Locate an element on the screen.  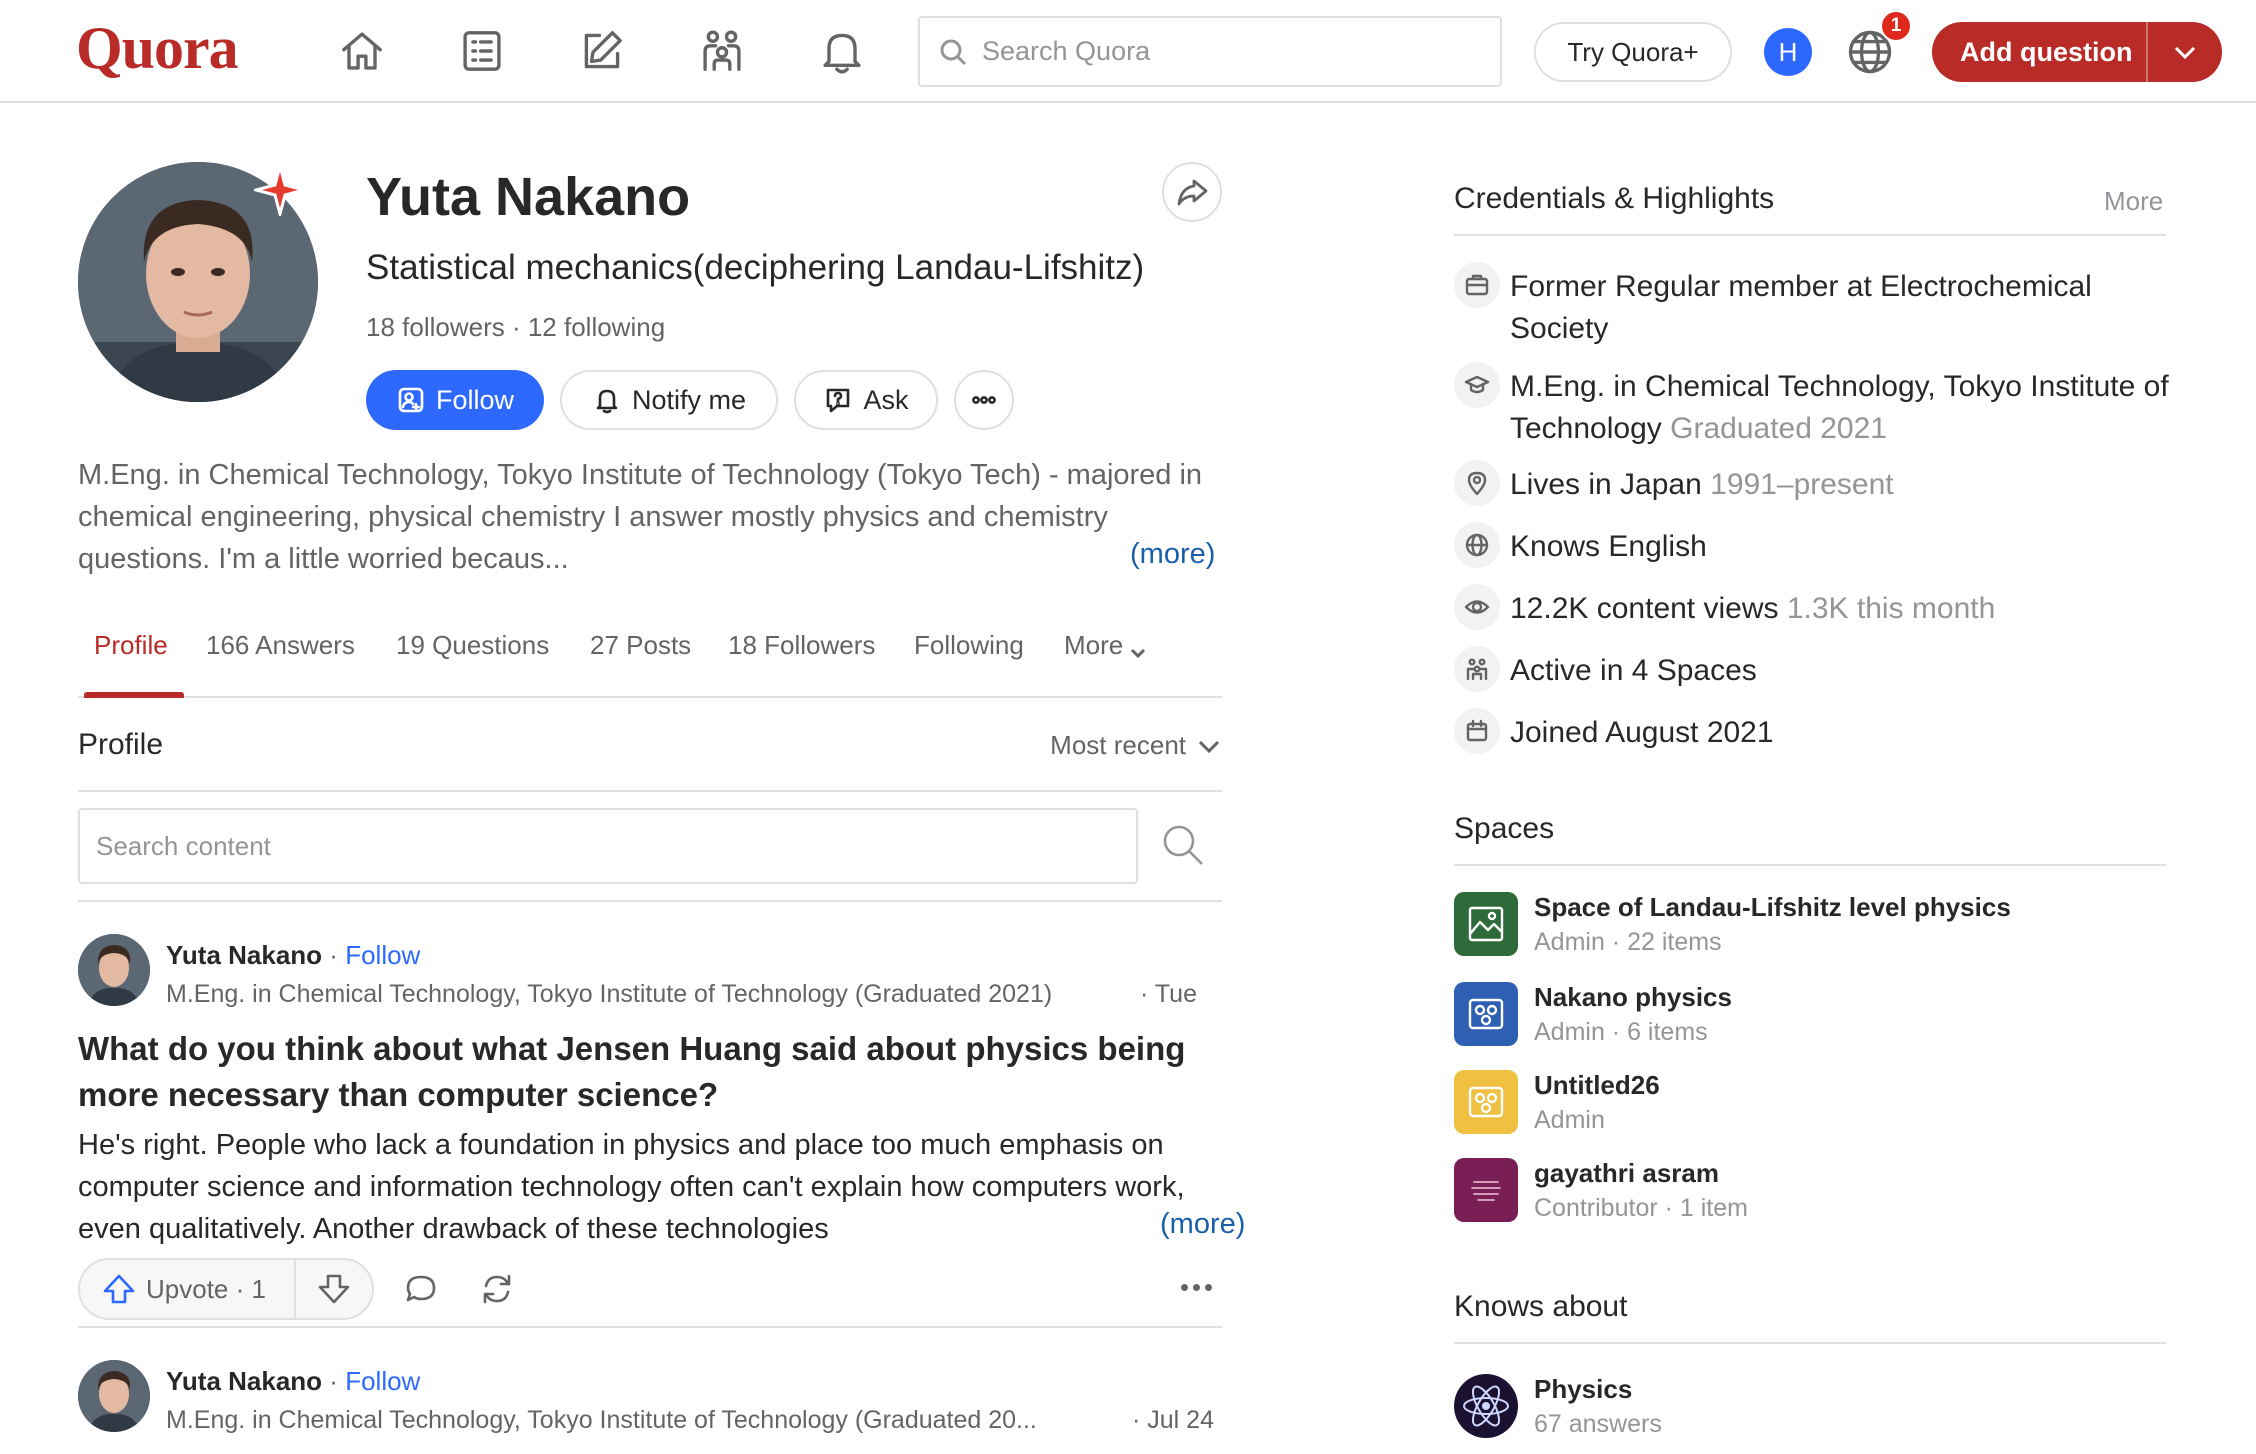
post-date: · Jul 24 is located at coordinates (1173, 1420).